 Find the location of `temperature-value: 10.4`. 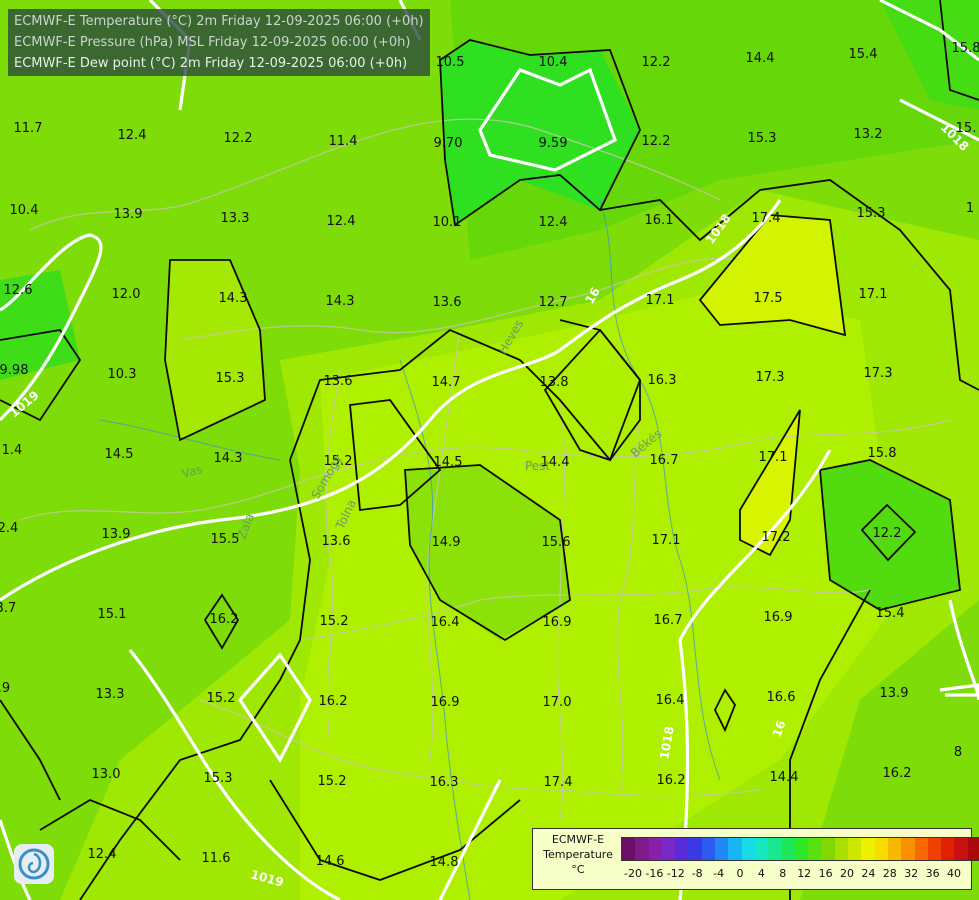

temperature-value: 10.4 is located at coordinates (24, 210).